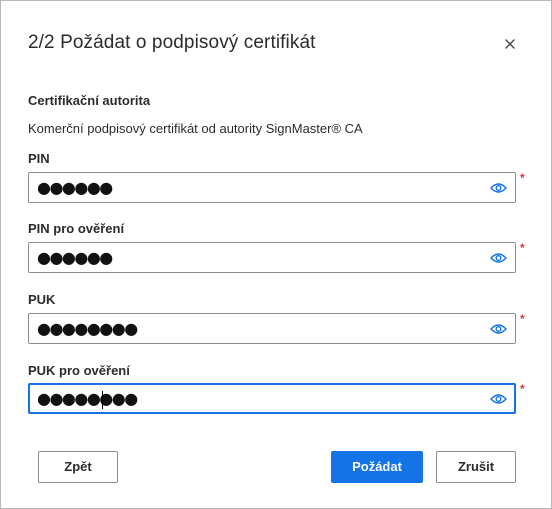 The width and height of the screenshot is (552, 509). Describe the element at coordinates (377, 467) in the screenshot. I see `request-button: Požádat` at that location.